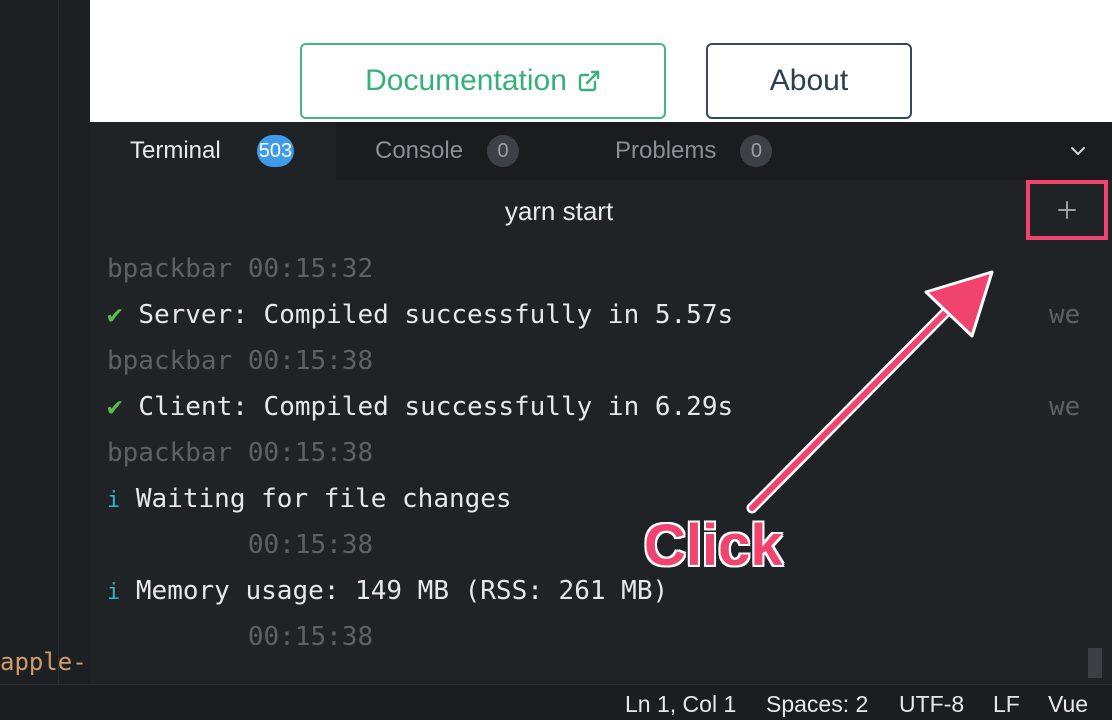 Image resolution: width=1112 pixels, height=720 pixels. What do you see at coordinates (931, 704) in the screenshot?
I see `encoding: UTF-8` at bounding box center [931, 704].